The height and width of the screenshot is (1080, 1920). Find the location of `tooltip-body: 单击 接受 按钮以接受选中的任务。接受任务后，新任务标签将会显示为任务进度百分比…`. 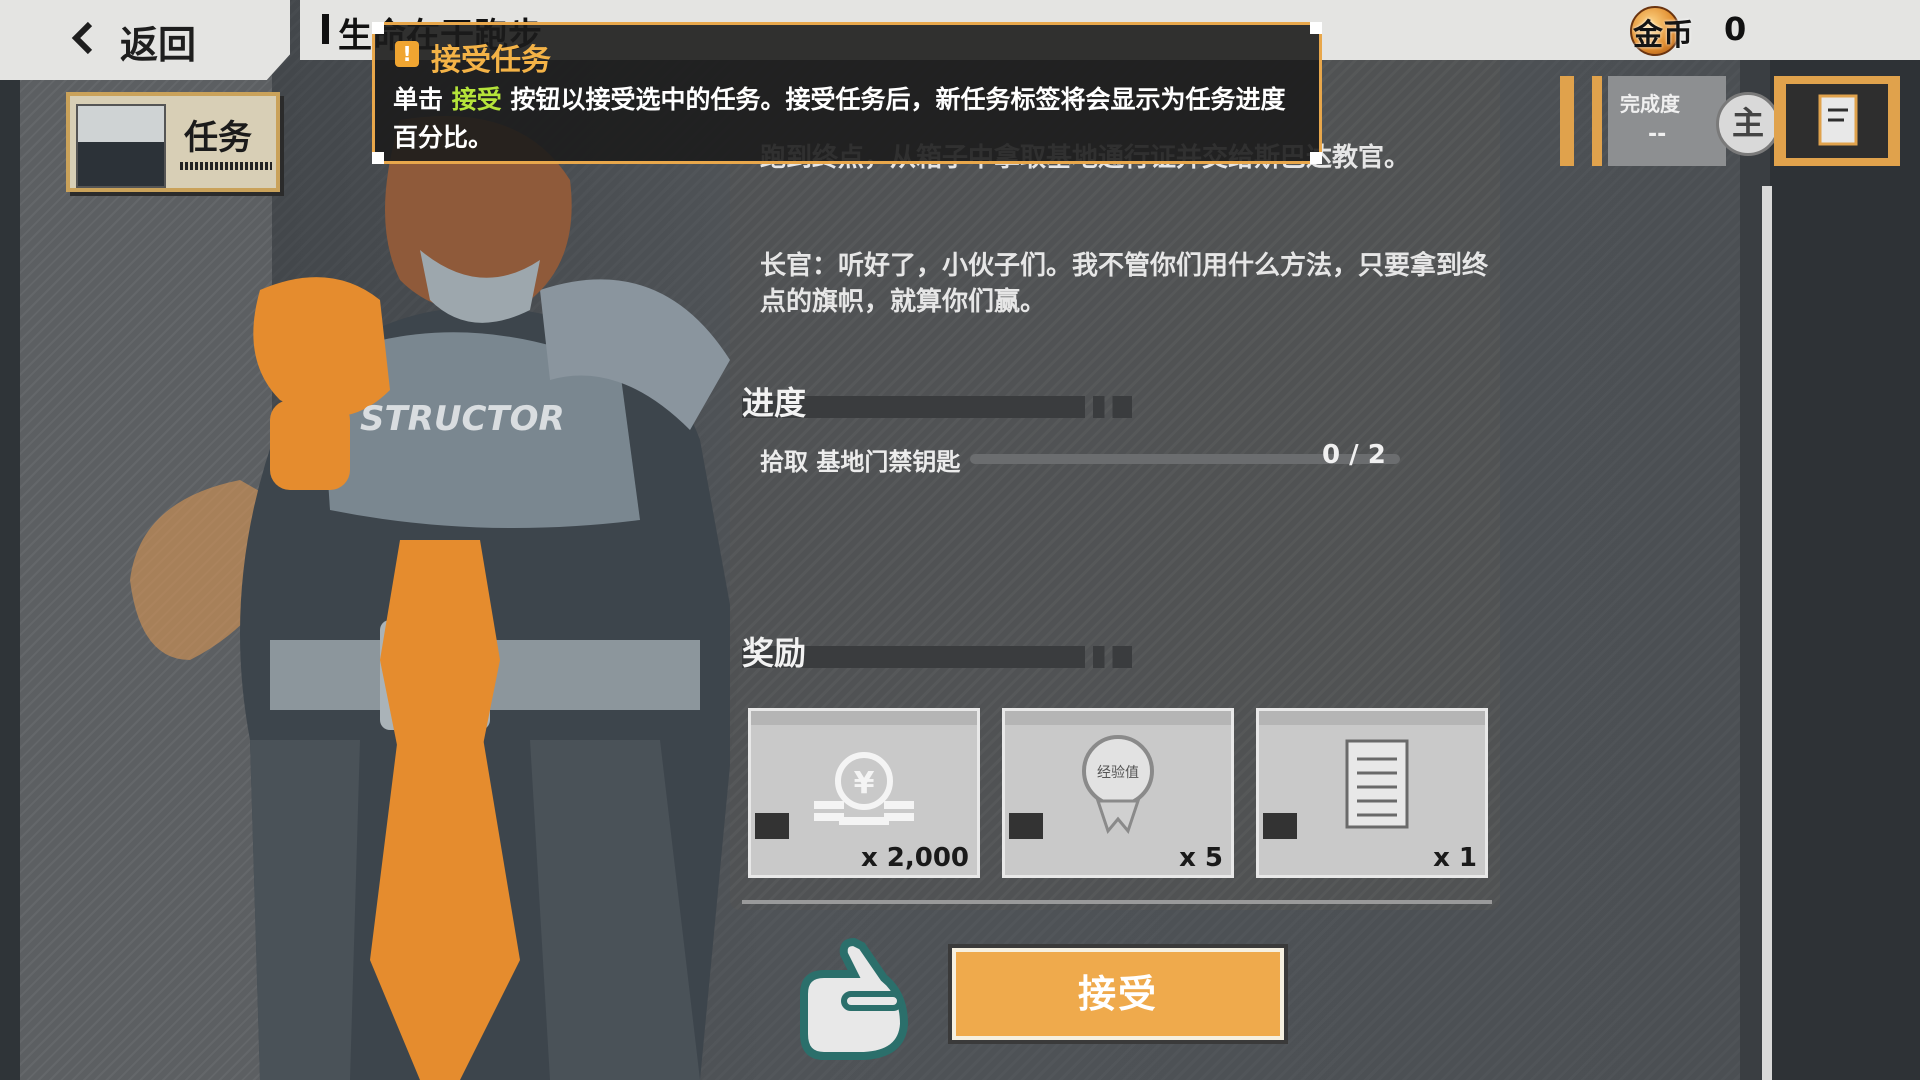

tooltip-body: 单击 接受 按钮以接受选中的任务。接受任务后，新任务标签将会显示为任务进度百分比… is located at coordinates (851, 119).